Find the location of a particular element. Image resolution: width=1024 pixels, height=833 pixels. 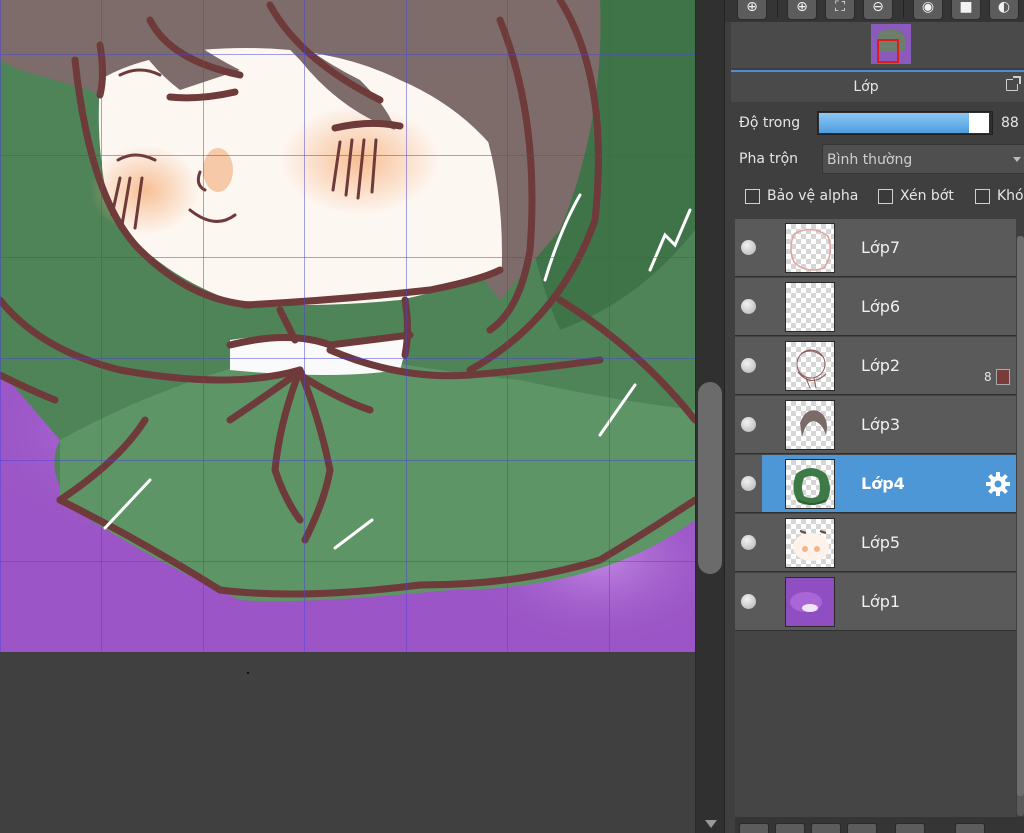

layer-row-lop4: Lớp4 is located at coordinates (875, 484).